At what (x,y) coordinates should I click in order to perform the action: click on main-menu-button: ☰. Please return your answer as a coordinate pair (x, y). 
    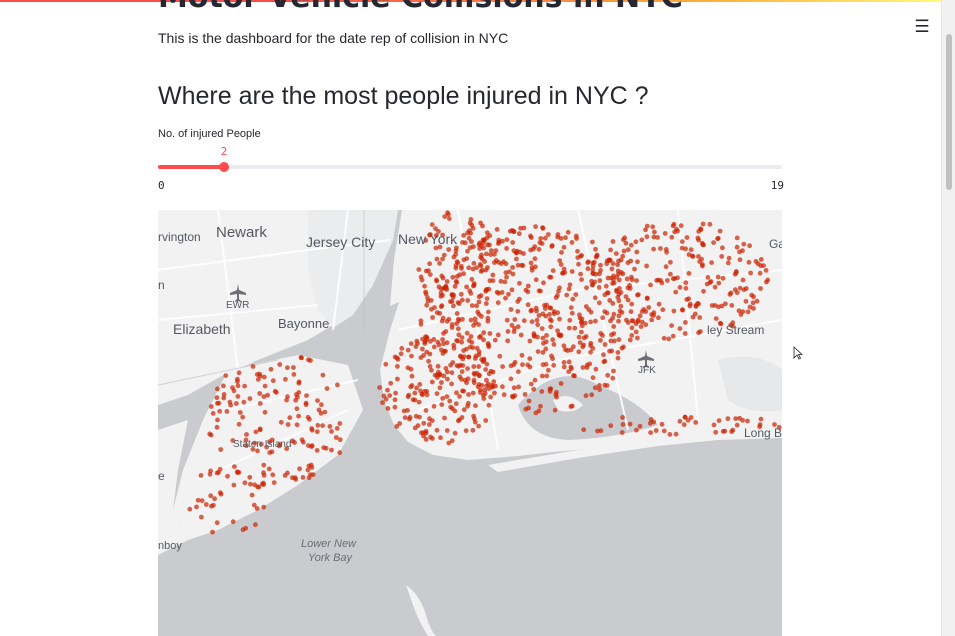
    Looking at the image, I should click on (922, 27).